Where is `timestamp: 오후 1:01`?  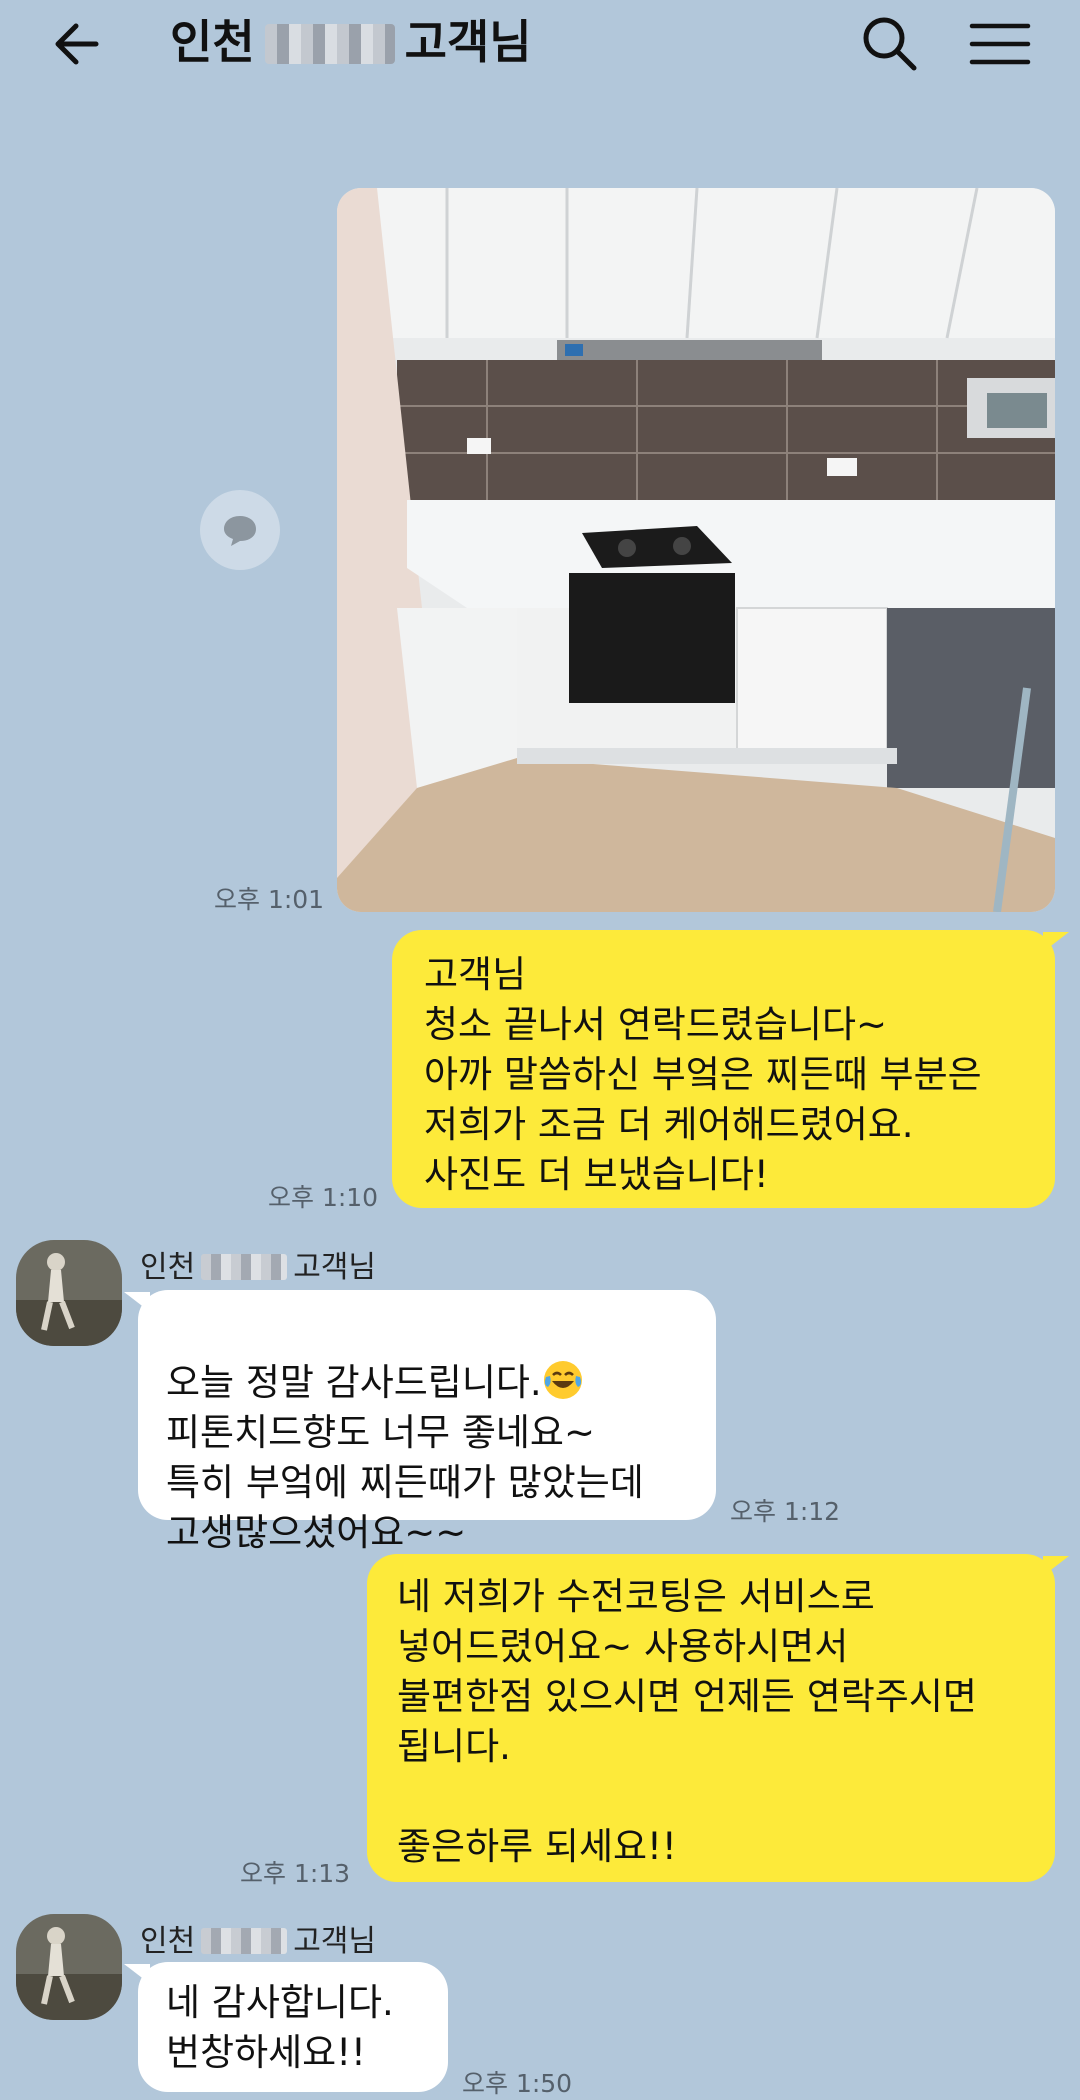 timestamp: 오후 1:01 is located at coordinates (269, 899).